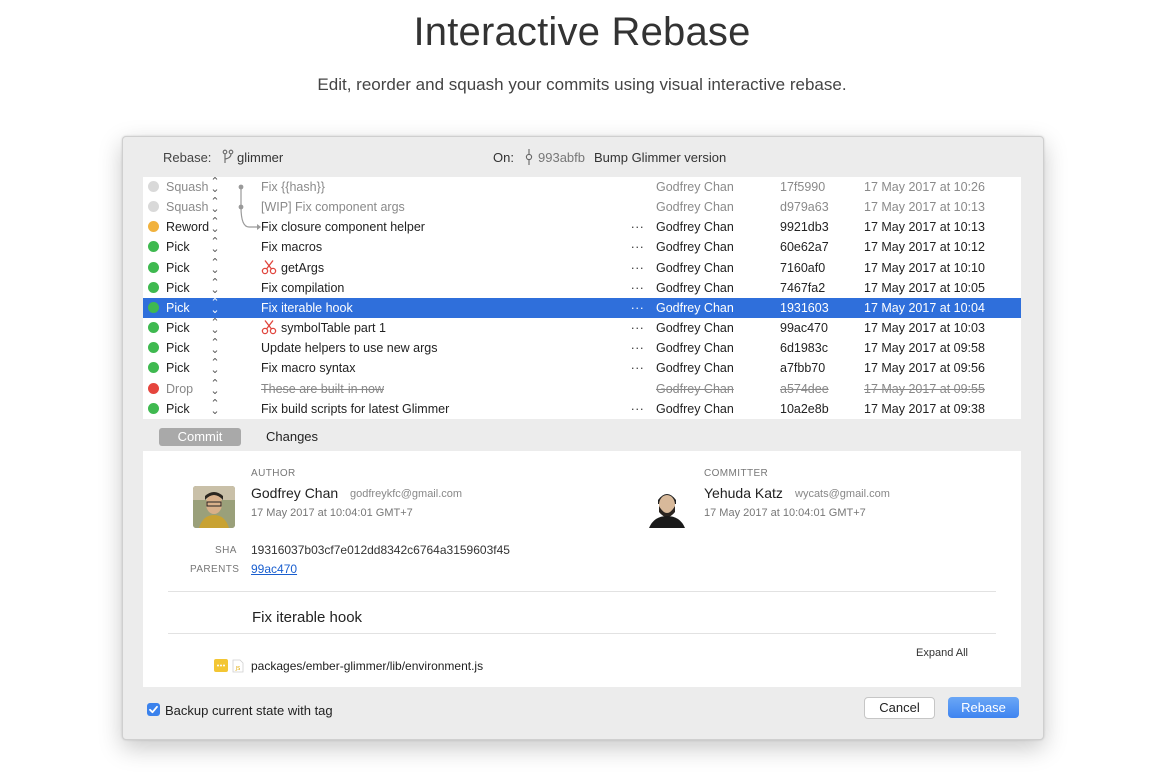 The height and width of the screenshot is (774, 1164). I want to click on commit-date: 17 May 2017 at 09:58, so click(924, 348).